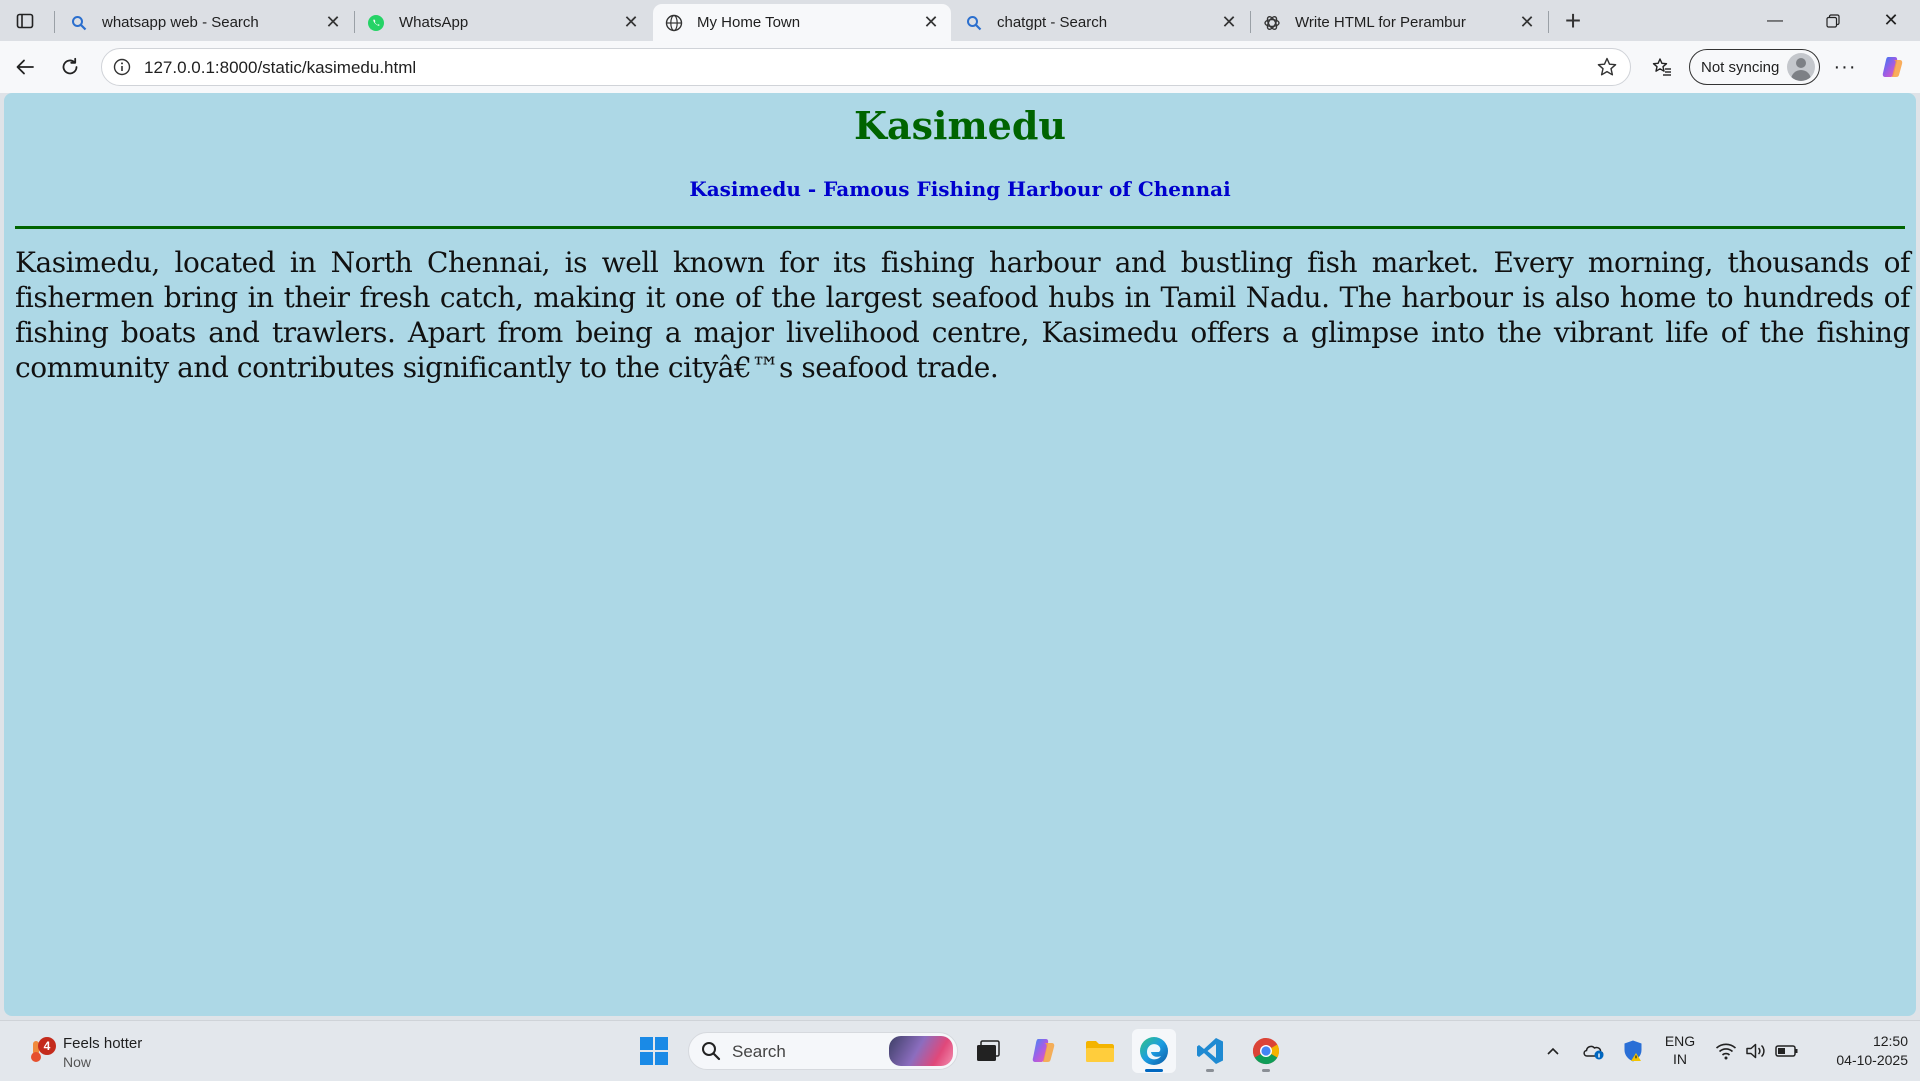 The width and height of the screenshot is (1920, 1081). I want to click on security-tray-button, so click(1633, 1051).